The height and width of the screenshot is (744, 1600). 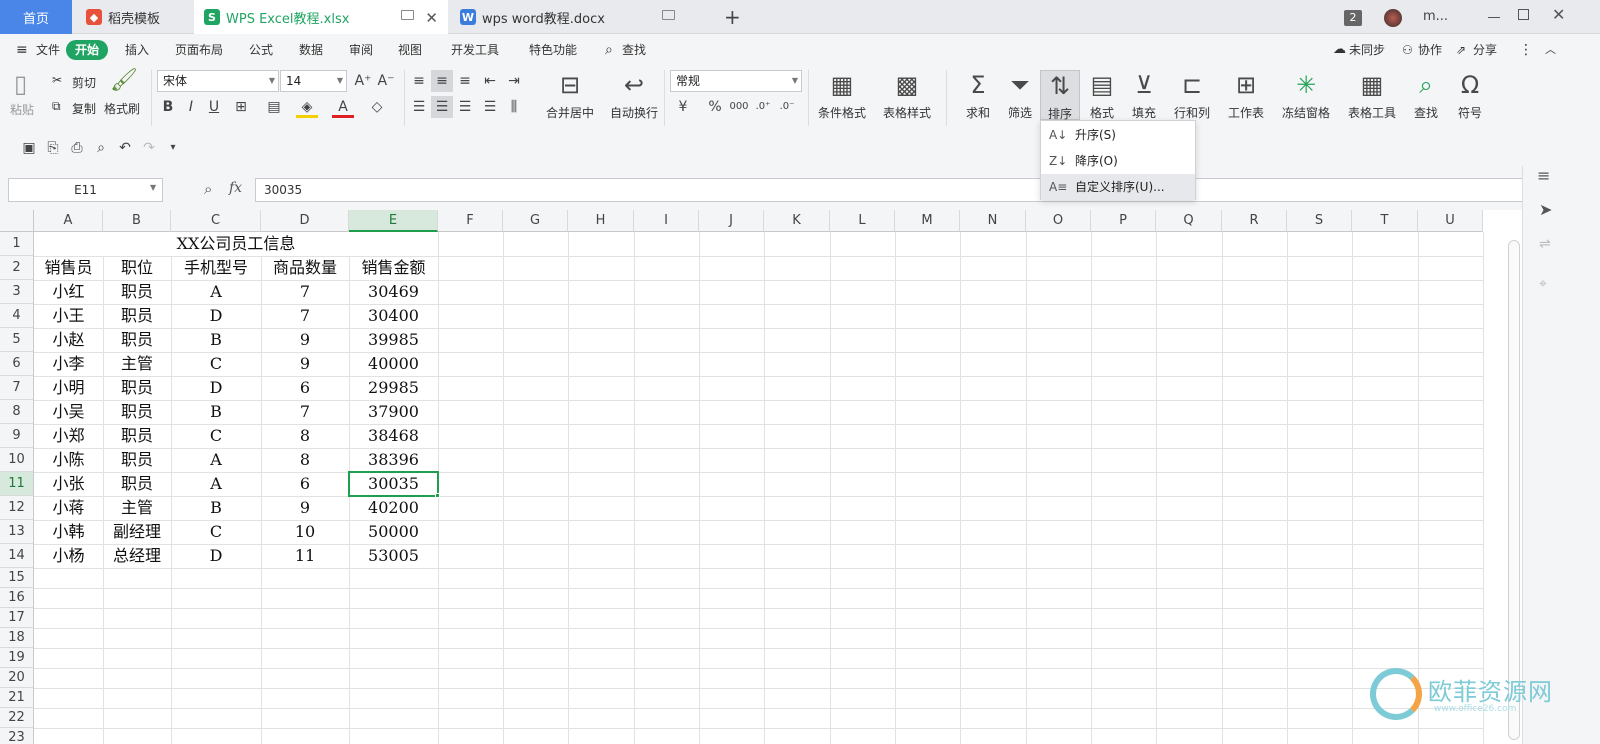 I want to click on row-header-2: 2, so click(x=17, y=268).